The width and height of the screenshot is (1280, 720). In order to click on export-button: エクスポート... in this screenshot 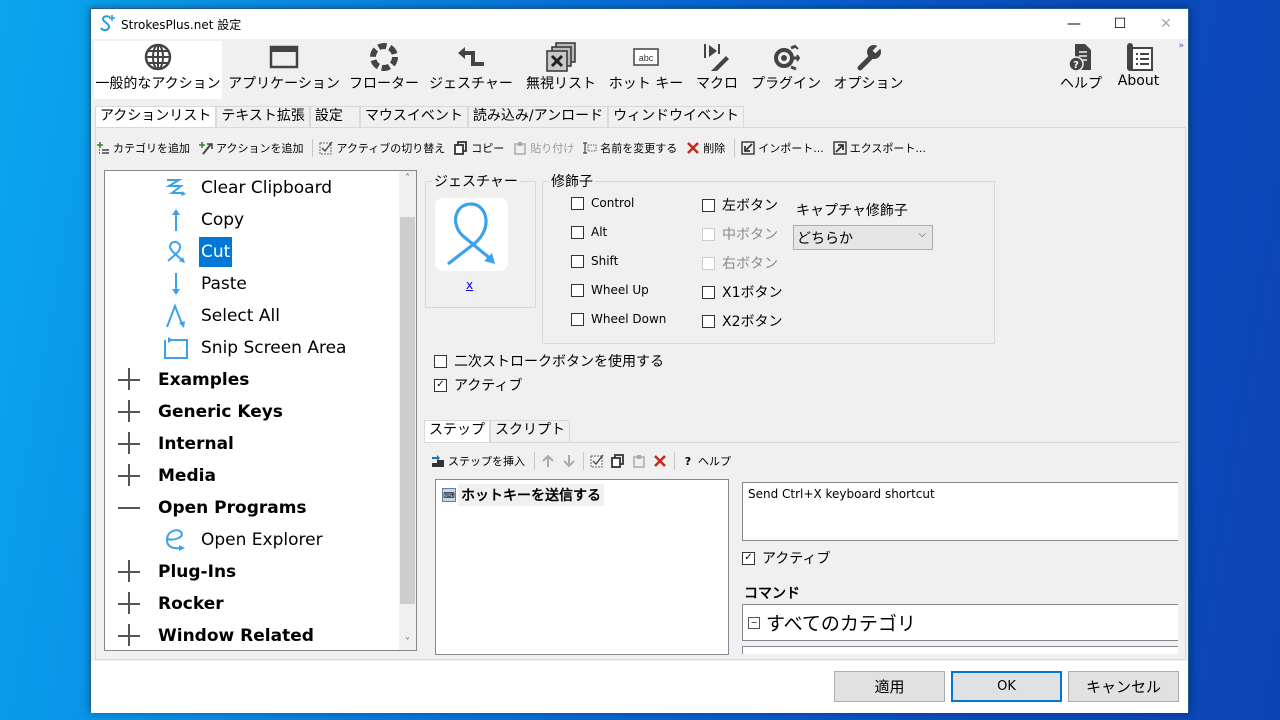, I will do `click(879, 148)`.